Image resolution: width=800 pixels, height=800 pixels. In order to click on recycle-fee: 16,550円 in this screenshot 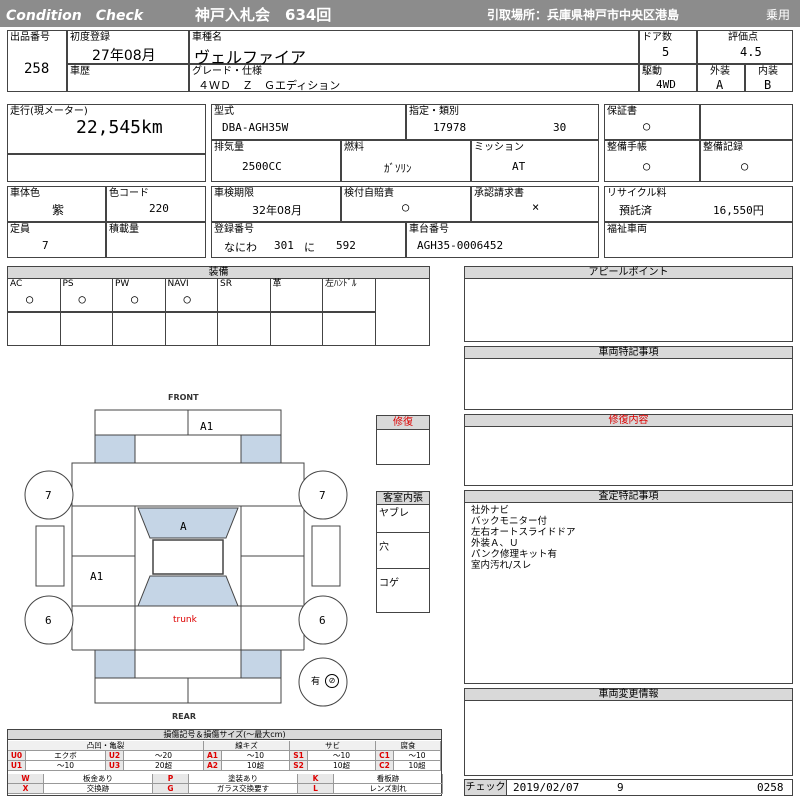, I will do `click(738, 210)`.